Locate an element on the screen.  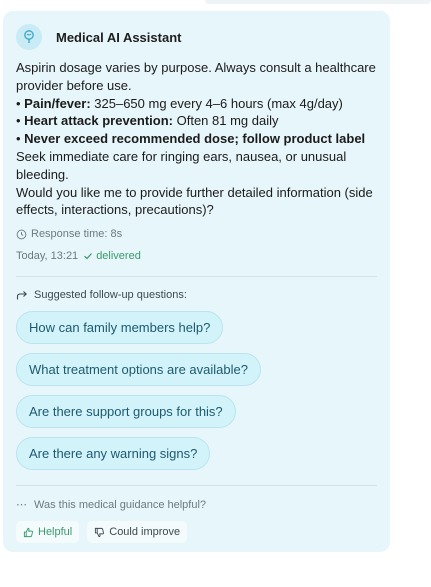
assistant-avatar is located at coordinates (29, 37).